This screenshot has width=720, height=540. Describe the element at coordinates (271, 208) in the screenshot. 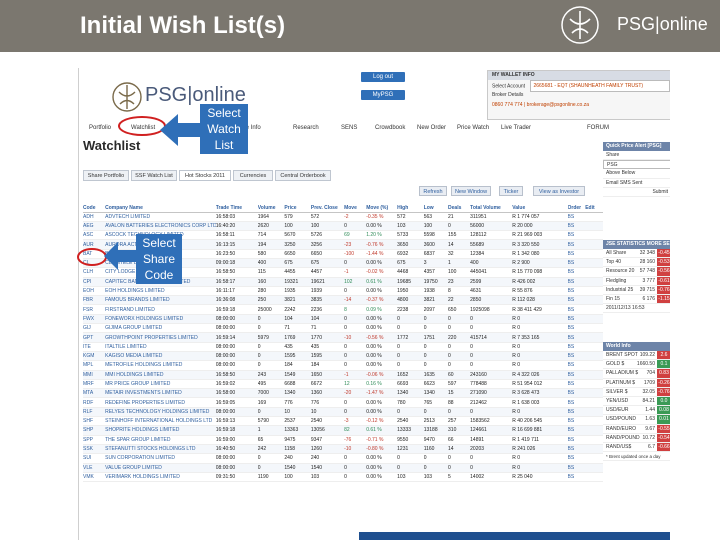

I see `column-header: Volume` at that location.